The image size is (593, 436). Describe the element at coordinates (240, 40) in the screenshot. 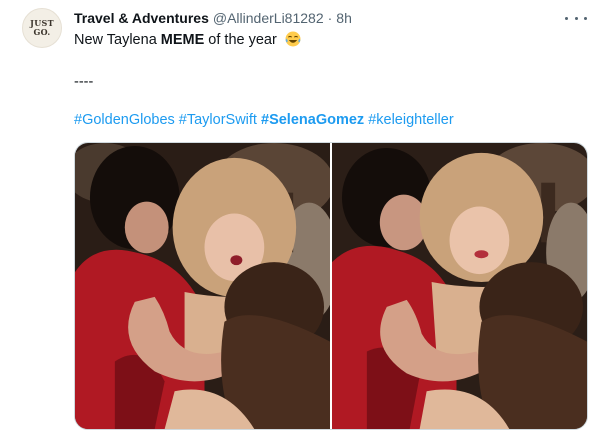

I see `tweet-text-suffix: of the year` at that location.